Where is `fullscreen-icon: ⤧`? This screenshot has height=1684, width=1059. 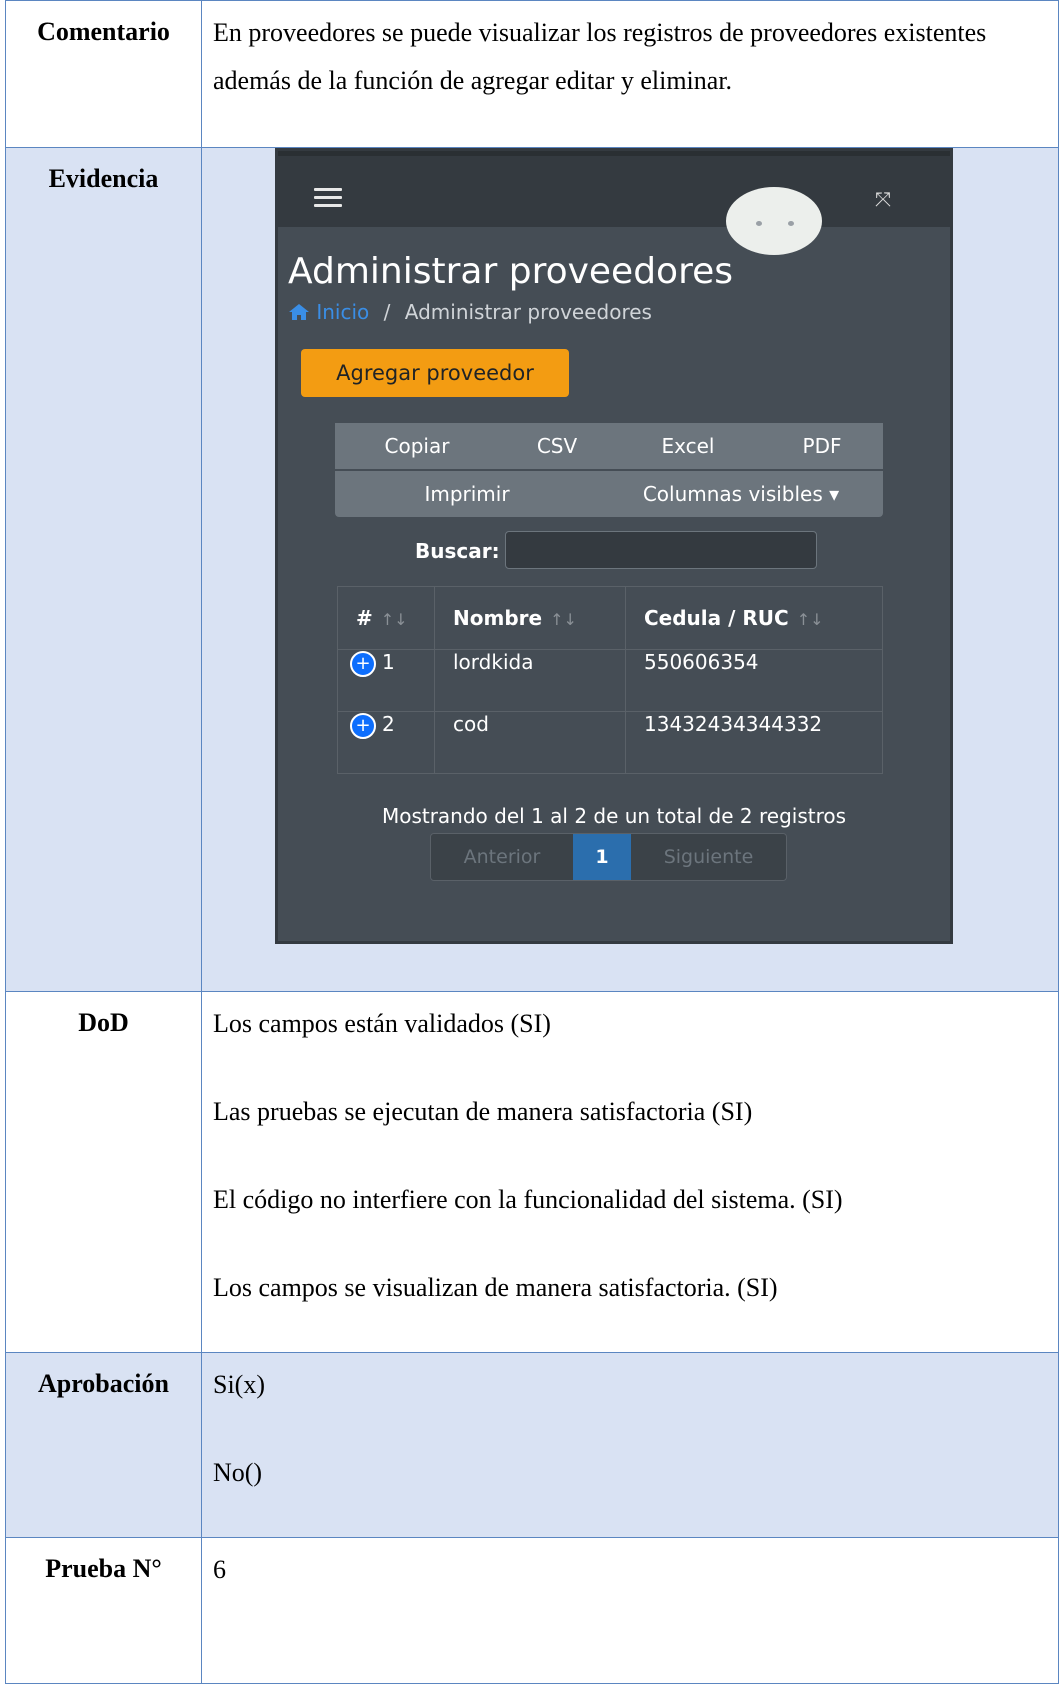
fullscreen-icon: ⤧ is located at coordinates (887, 199).